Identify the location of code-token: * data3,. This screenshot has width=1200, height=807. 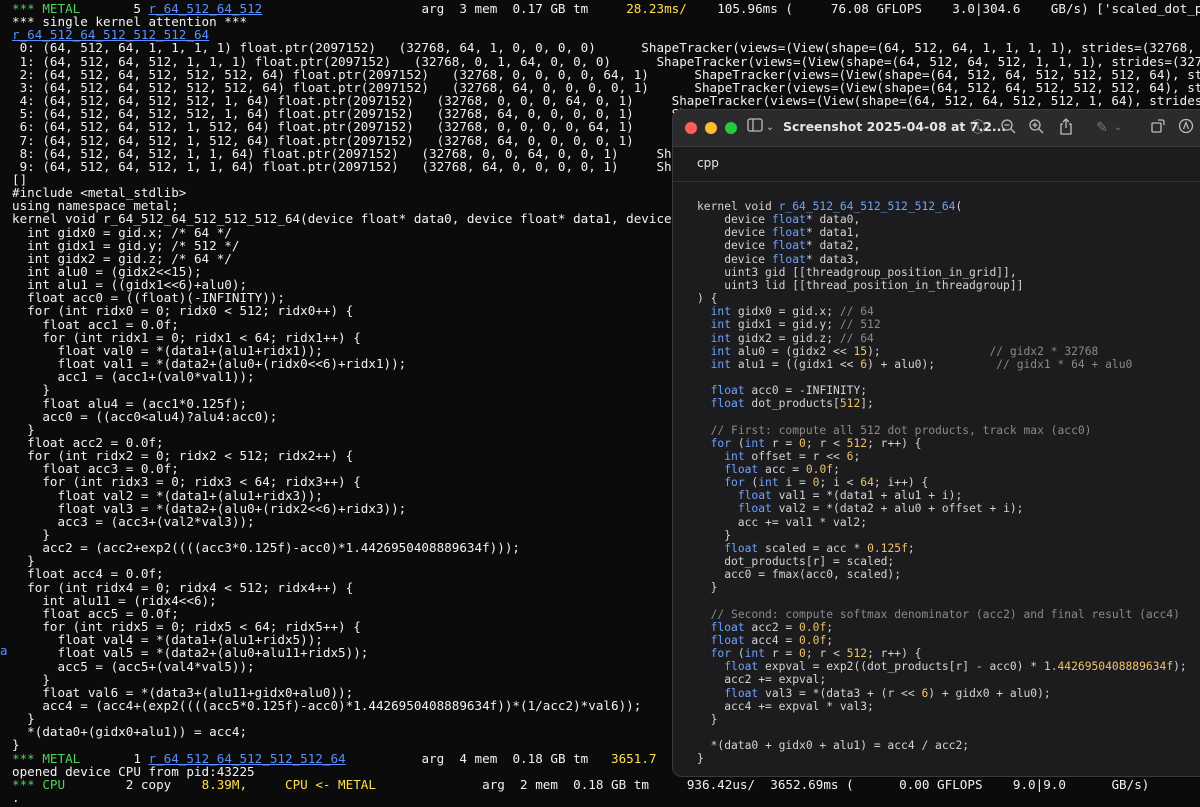
(833, 259).